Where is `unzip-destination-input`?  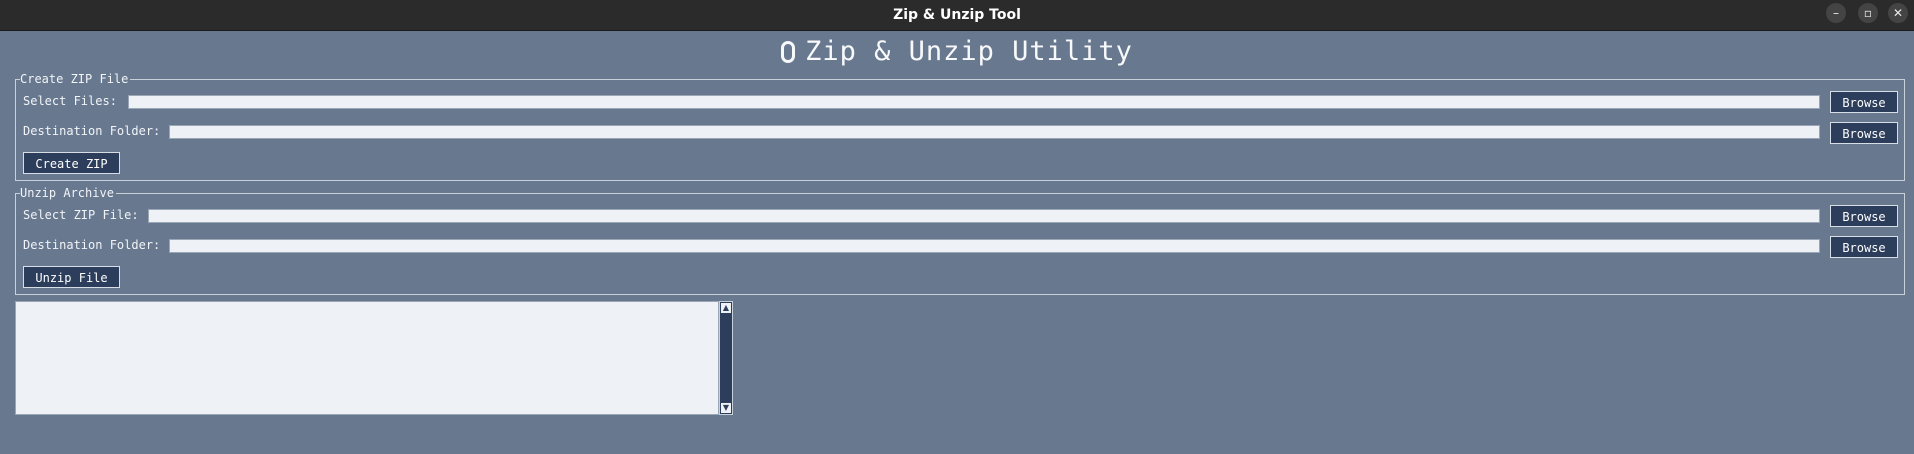
unzip-destination-input is located at coordinates (994, 246).